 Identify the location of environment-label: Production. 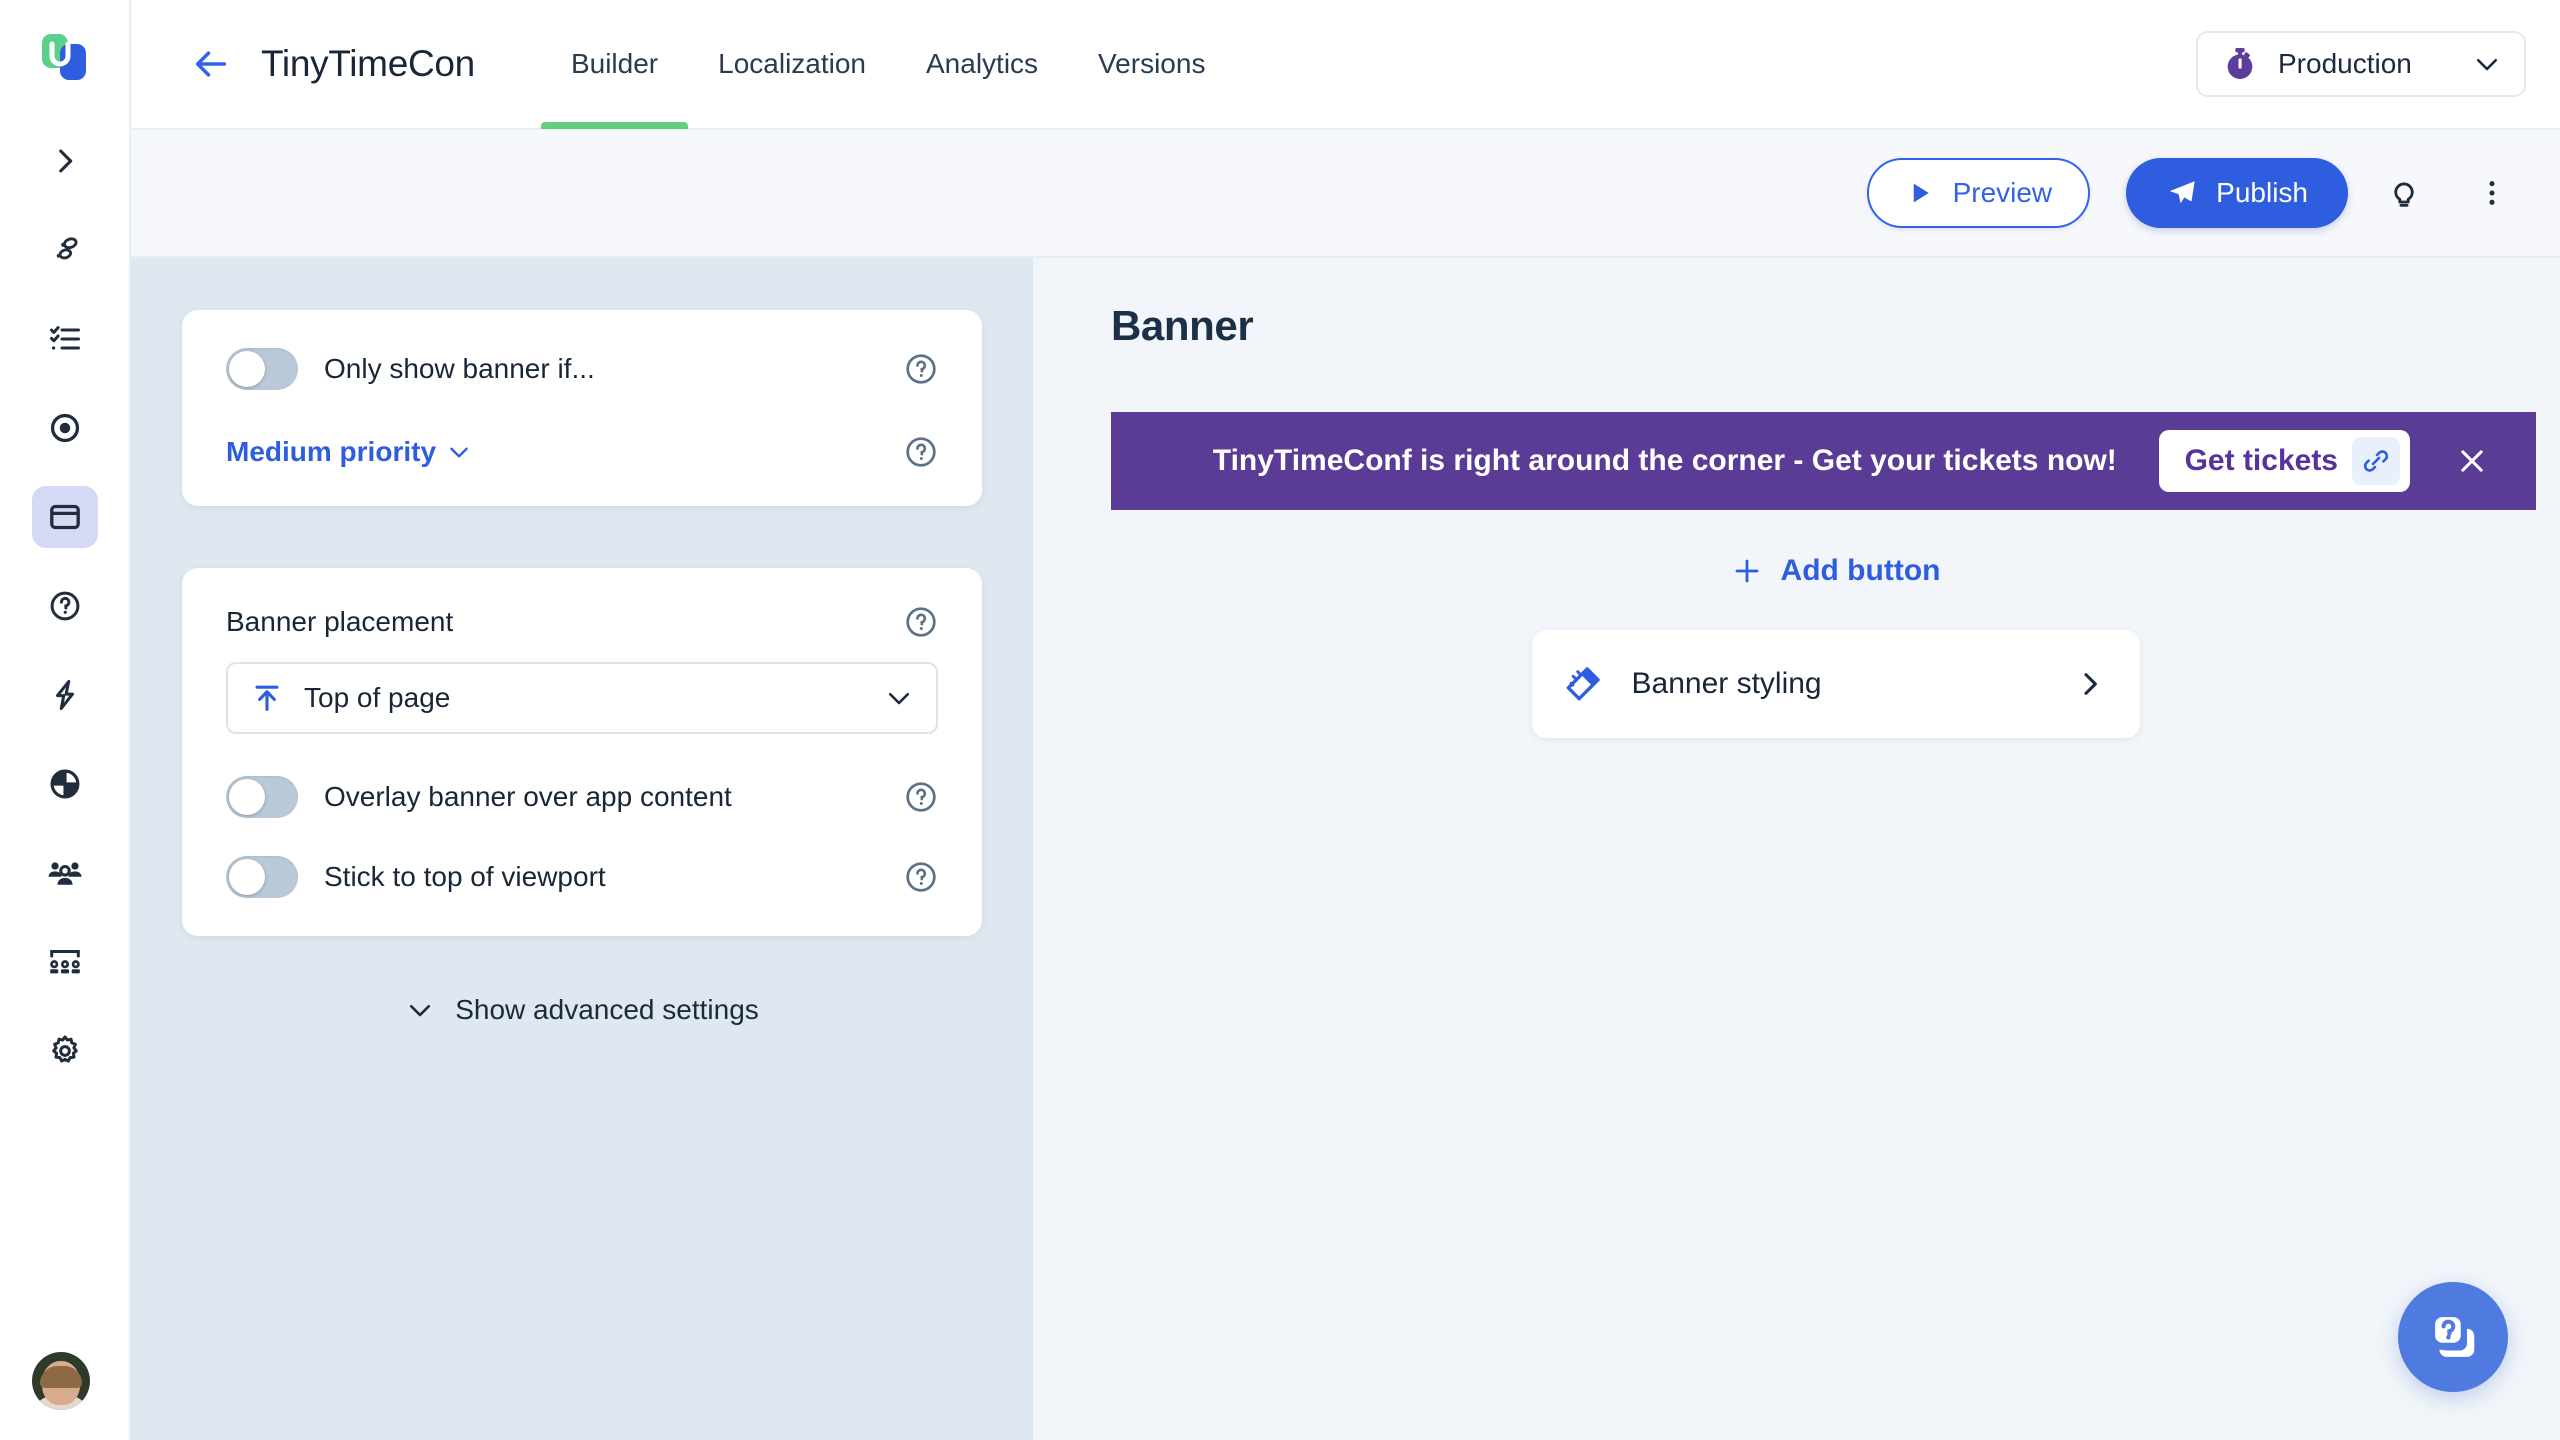
(2345, 63).